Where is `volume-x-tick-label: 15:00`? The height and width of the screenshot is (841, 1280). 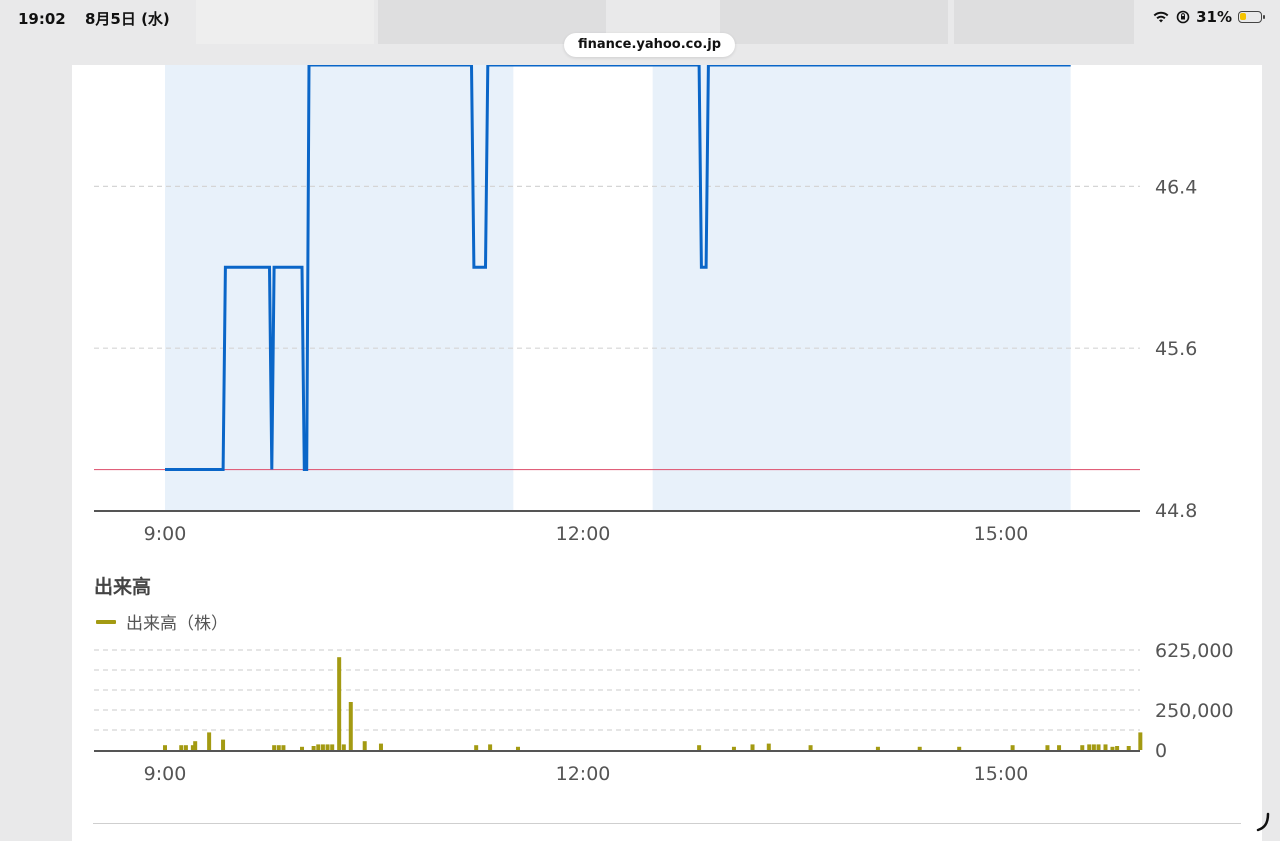 volume-x-tick-label: 15:00 is located at coordinates (1001, 774).